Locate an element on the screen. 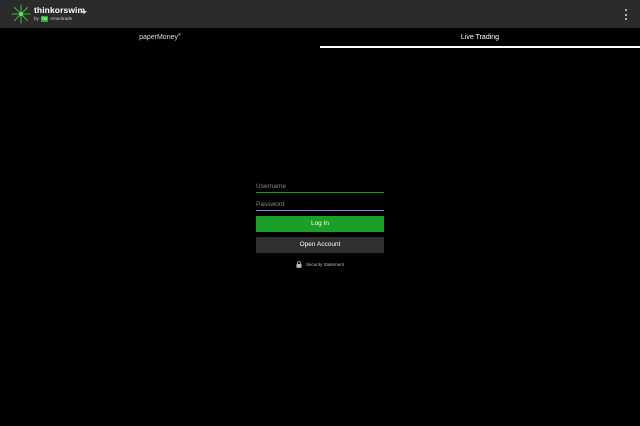  login-button: Log In is located at coordinates (320, 224).